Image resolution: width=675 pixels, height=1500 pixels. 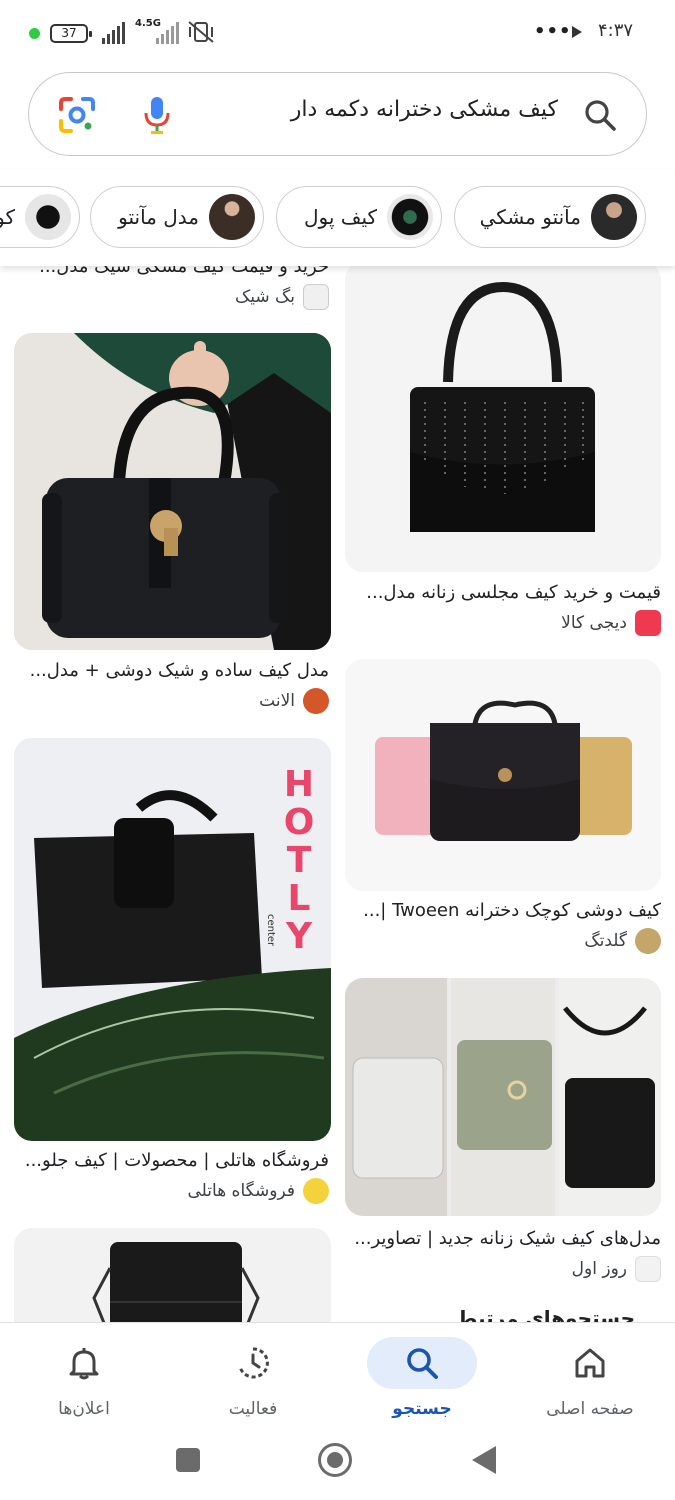 What do you see at coordinates (157, 115) in the screenshot?
I see `microphone-icon` at bounding box center [157, 115].